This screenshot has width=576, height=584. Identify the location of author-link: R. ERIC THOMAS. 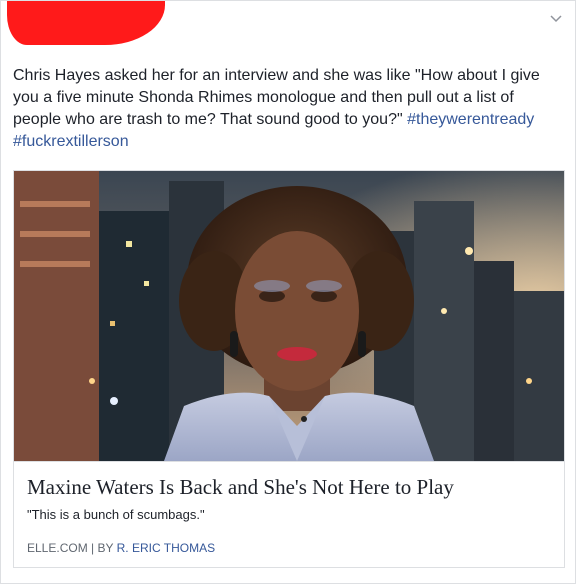
(166, 548).